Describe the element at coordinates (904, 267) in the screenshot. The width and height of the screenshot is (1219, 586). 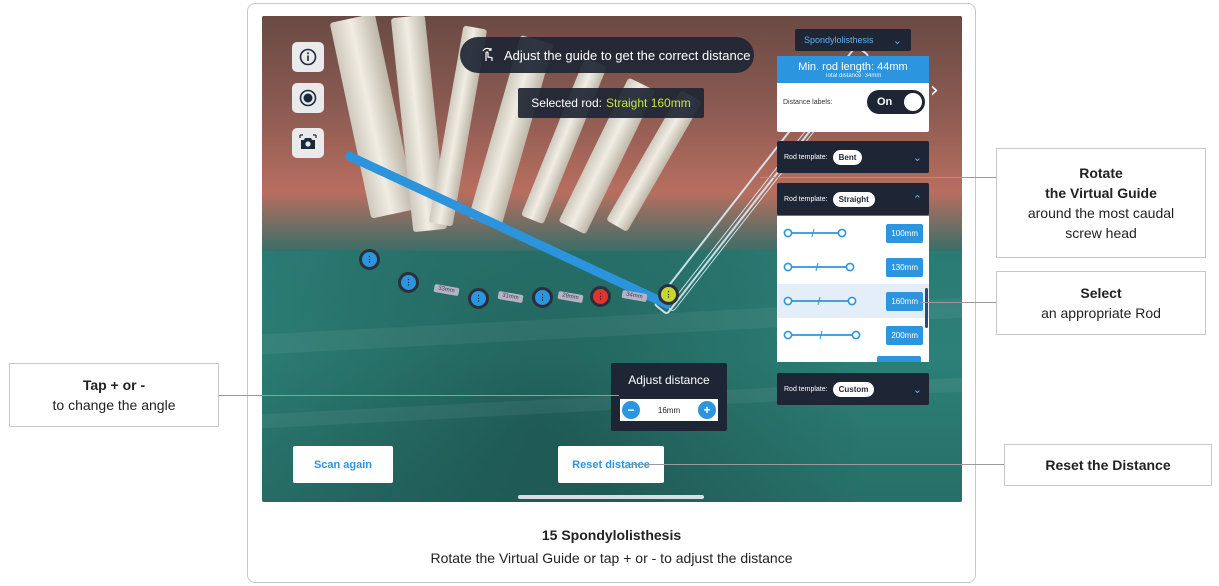
I see `rod-length: 130mm` at that location.